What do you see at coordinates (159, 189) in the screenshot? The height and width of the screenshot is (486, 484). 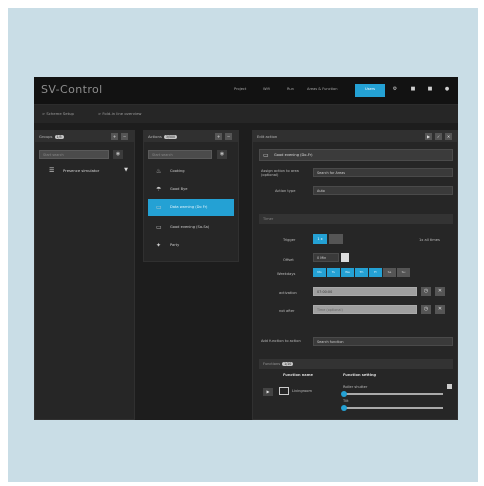 I see `goodbye-icon: ☂` at bounding box center [159, 189].